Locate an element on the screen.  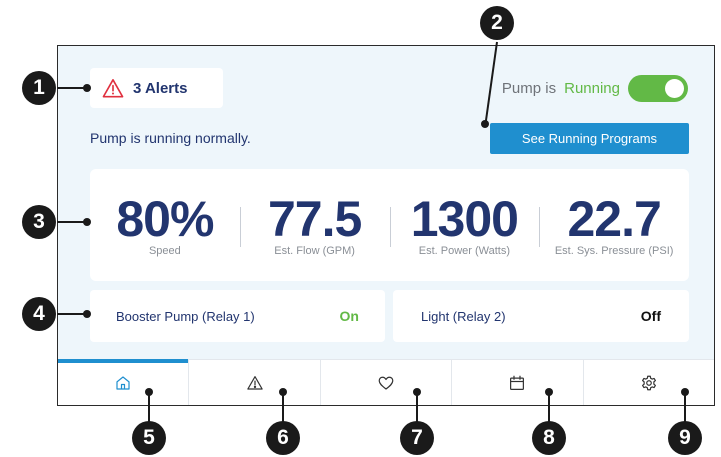
gear-icon is located at coordinates (648, 382).